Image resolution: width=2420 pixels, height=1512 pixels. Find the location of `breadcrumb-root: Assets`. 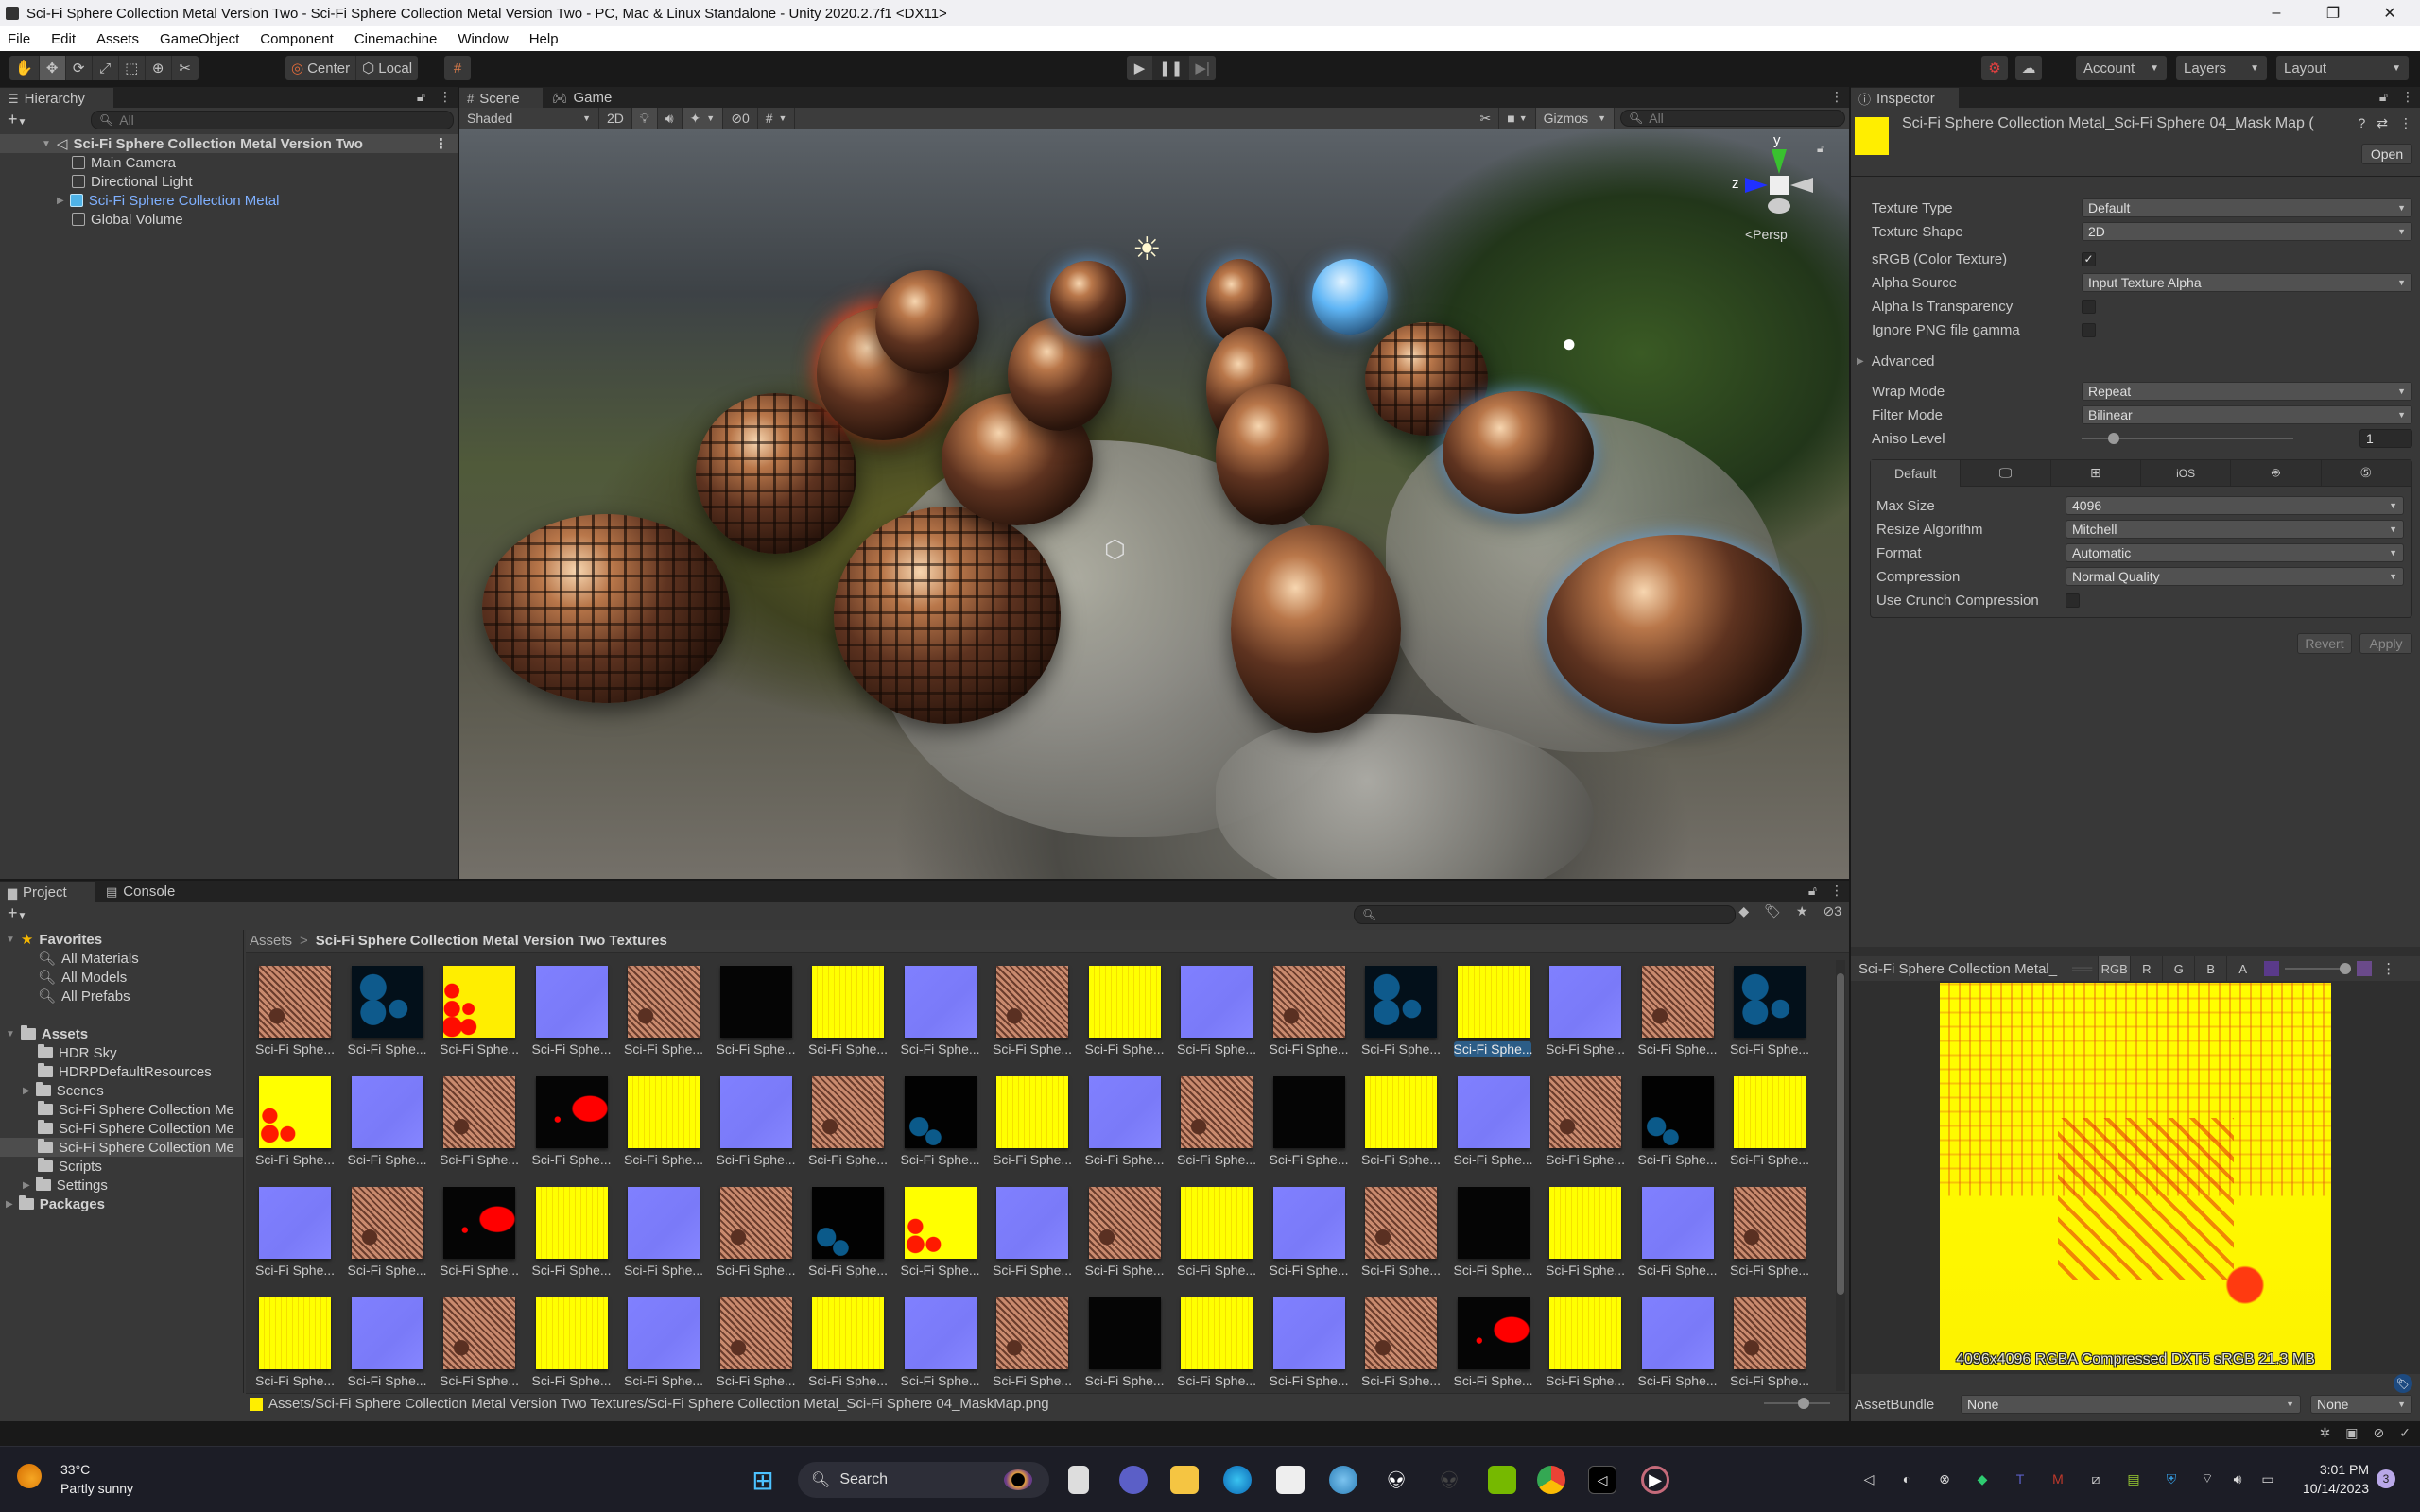

breadcrumb-root: Assets is located at coordinates (271, 941).